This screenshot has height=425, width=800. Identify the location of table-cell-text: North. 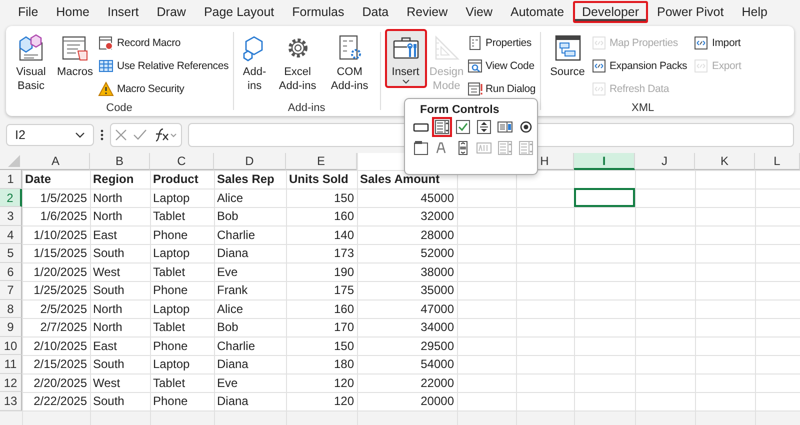
(108, 309).